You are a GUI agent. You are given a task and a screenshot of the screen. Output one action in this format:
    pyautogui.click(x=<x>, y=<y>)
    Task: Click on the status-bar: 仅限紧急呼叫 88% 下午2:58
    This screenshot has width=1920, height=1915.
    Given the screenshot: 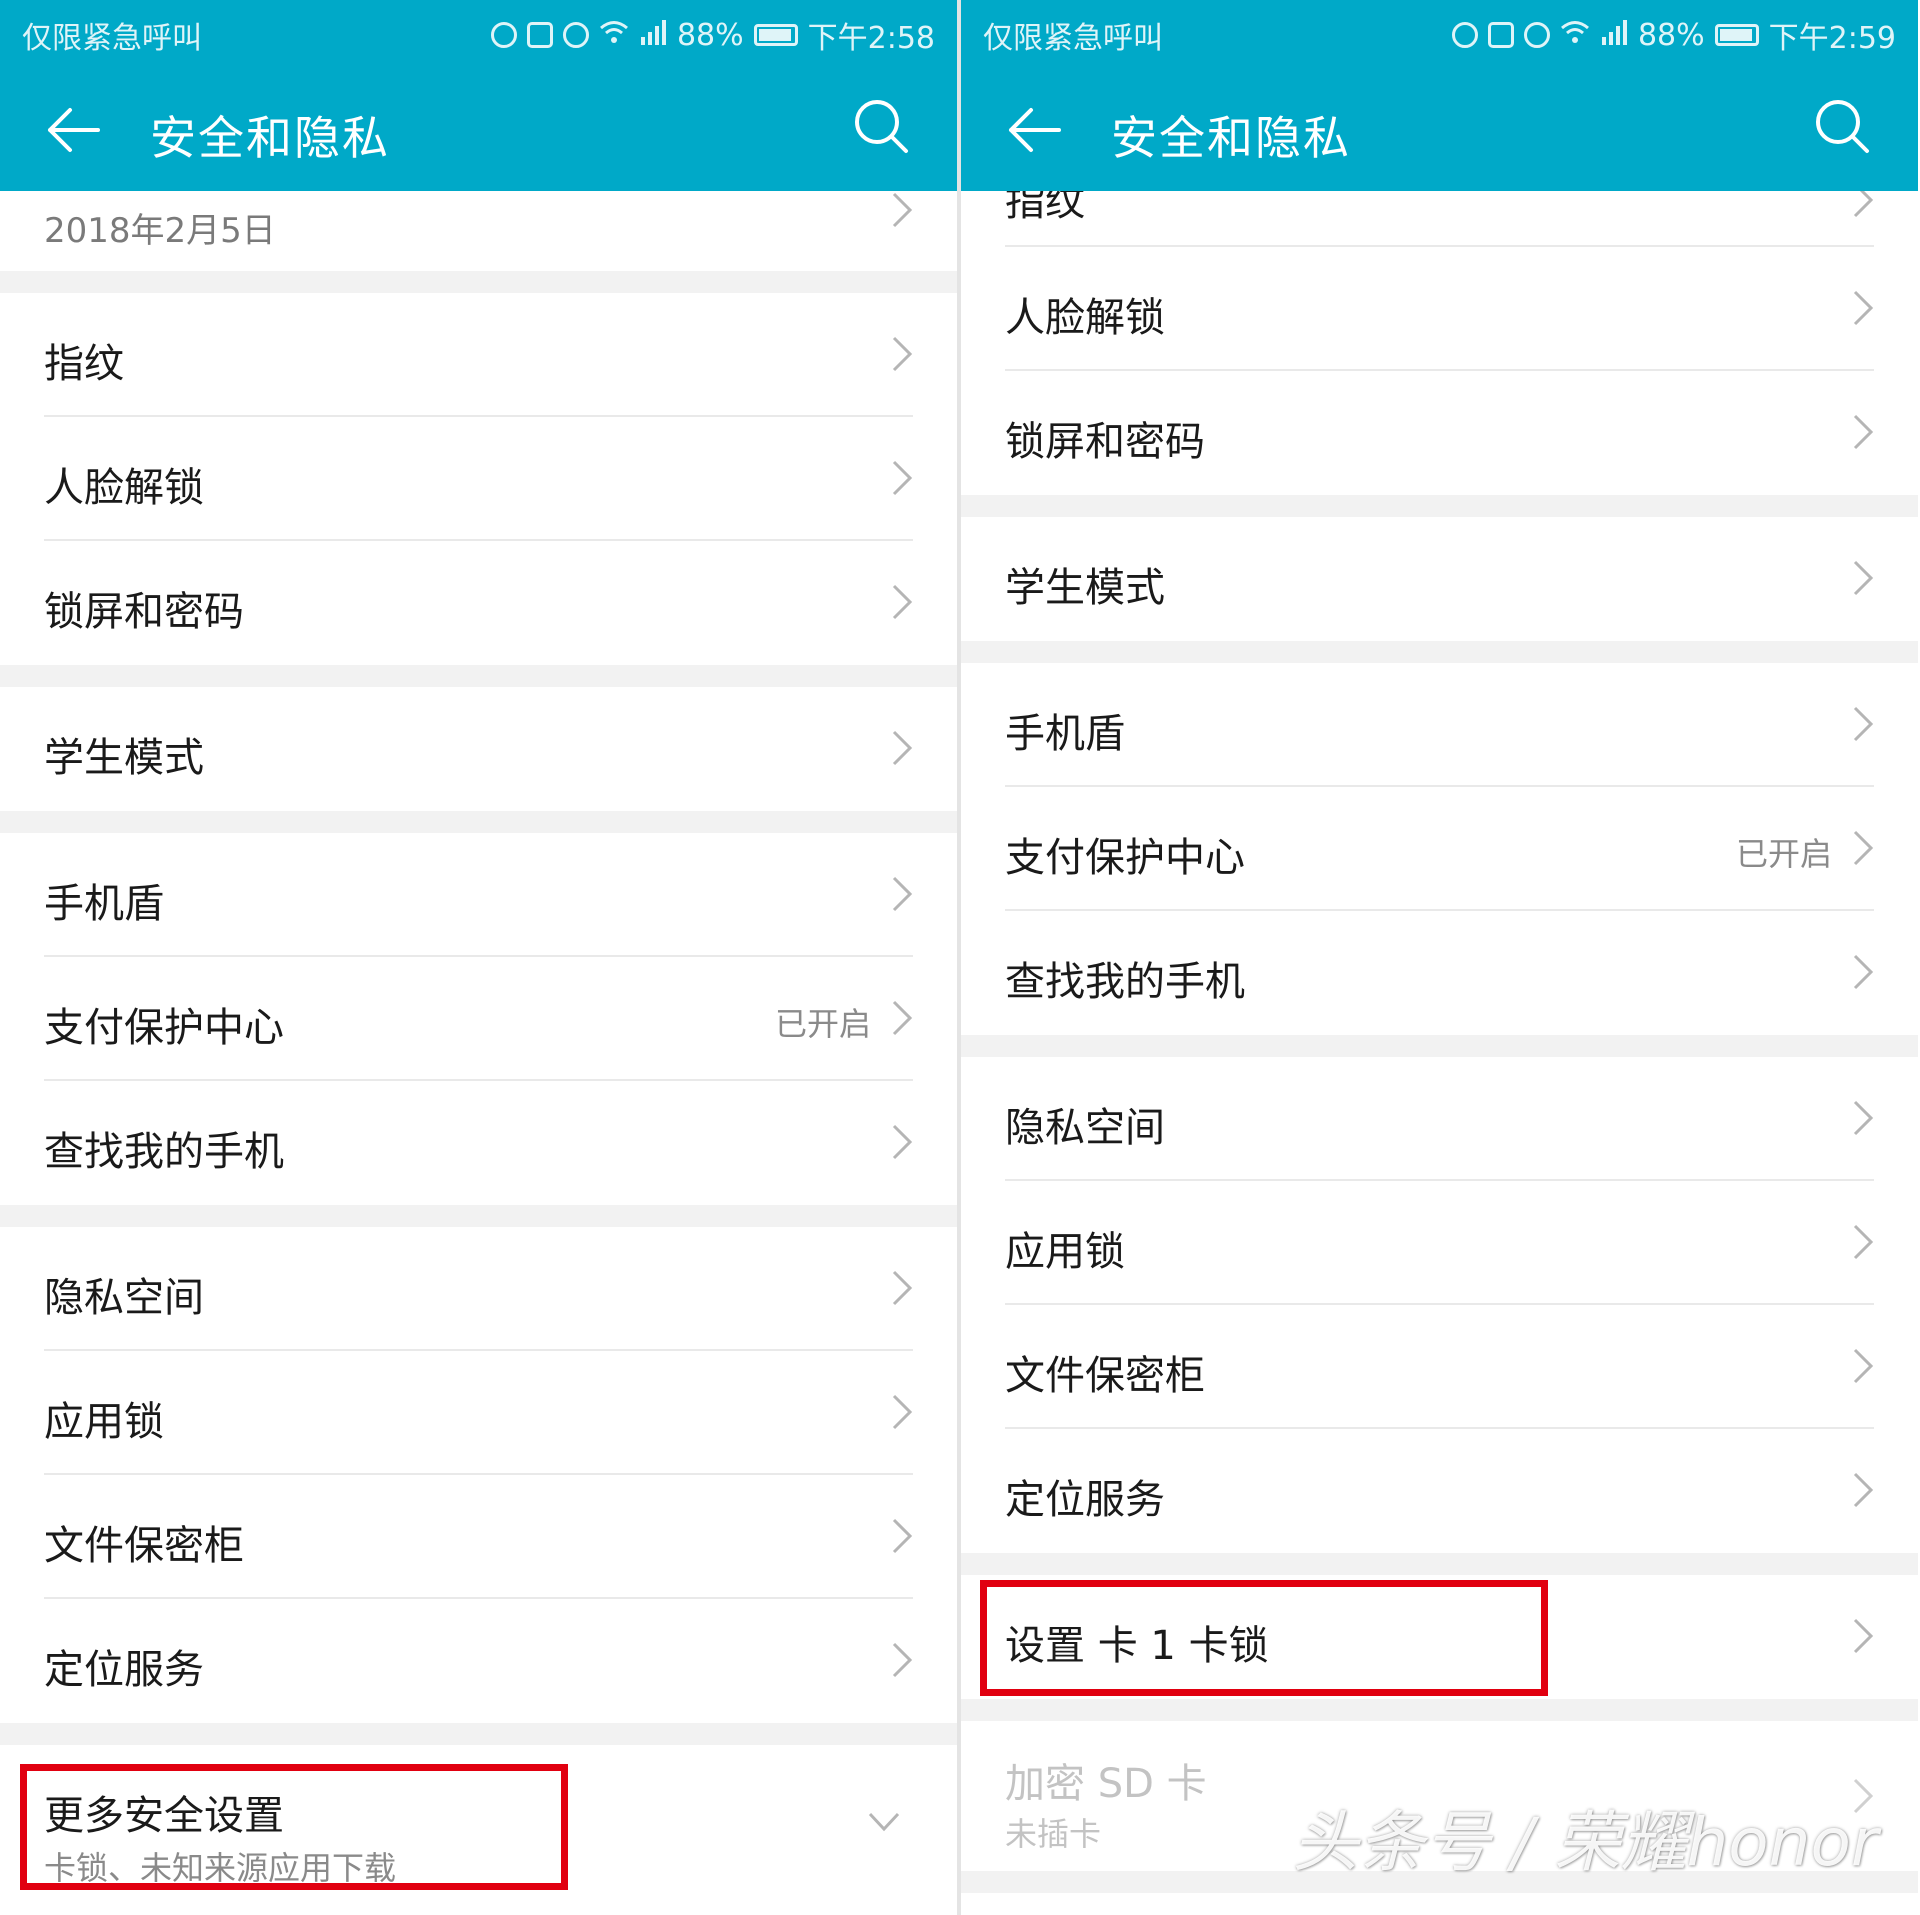 What is the action you would take?
    pyautogui.click(x=478, y=33)
    